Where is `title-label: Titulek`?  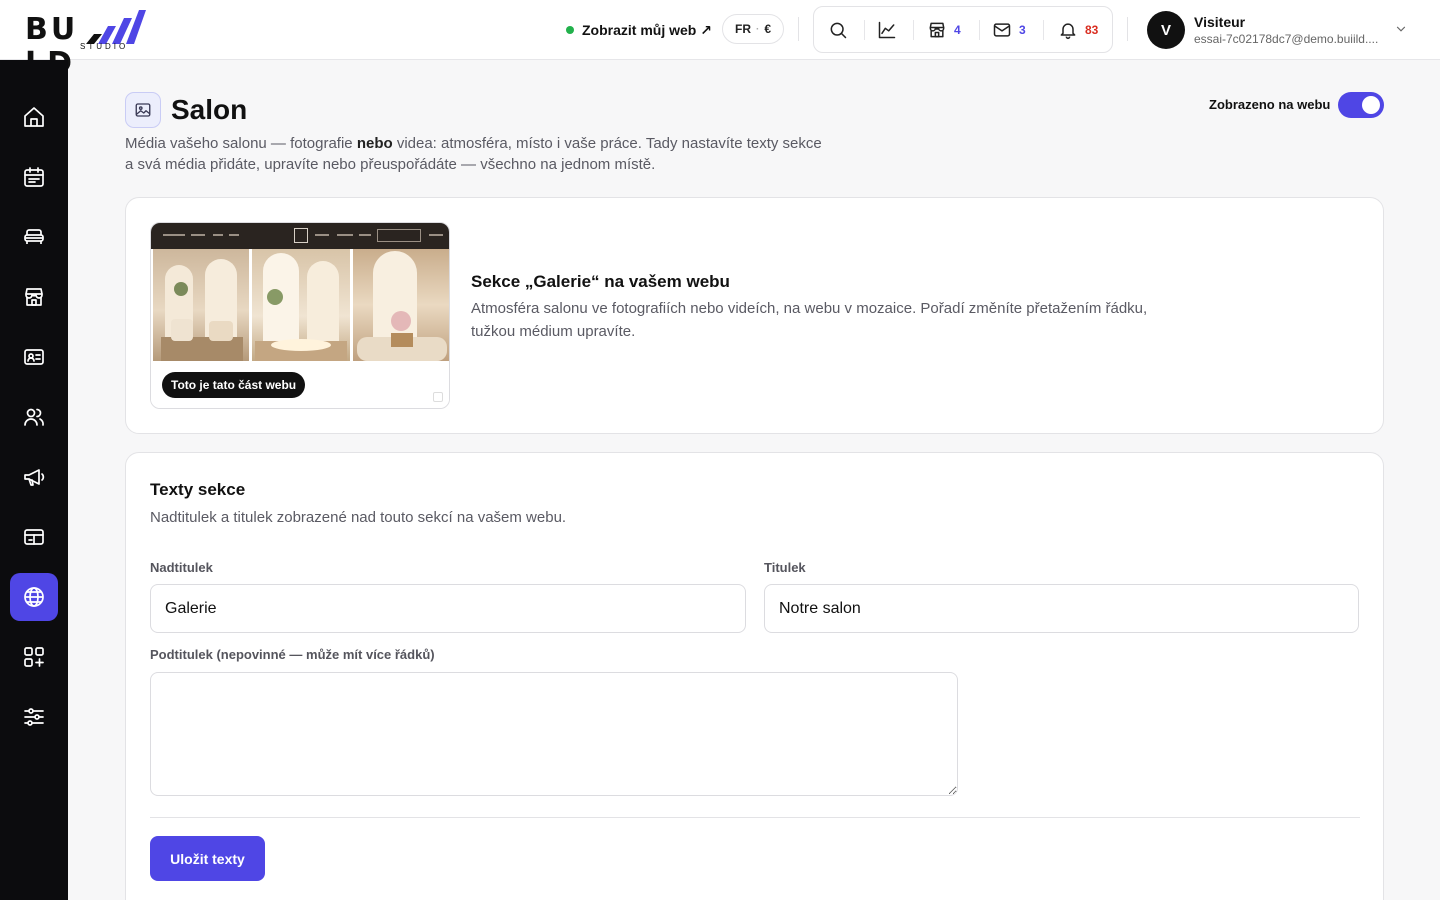
title-label: Titulek is located at coordinates (785, 567).